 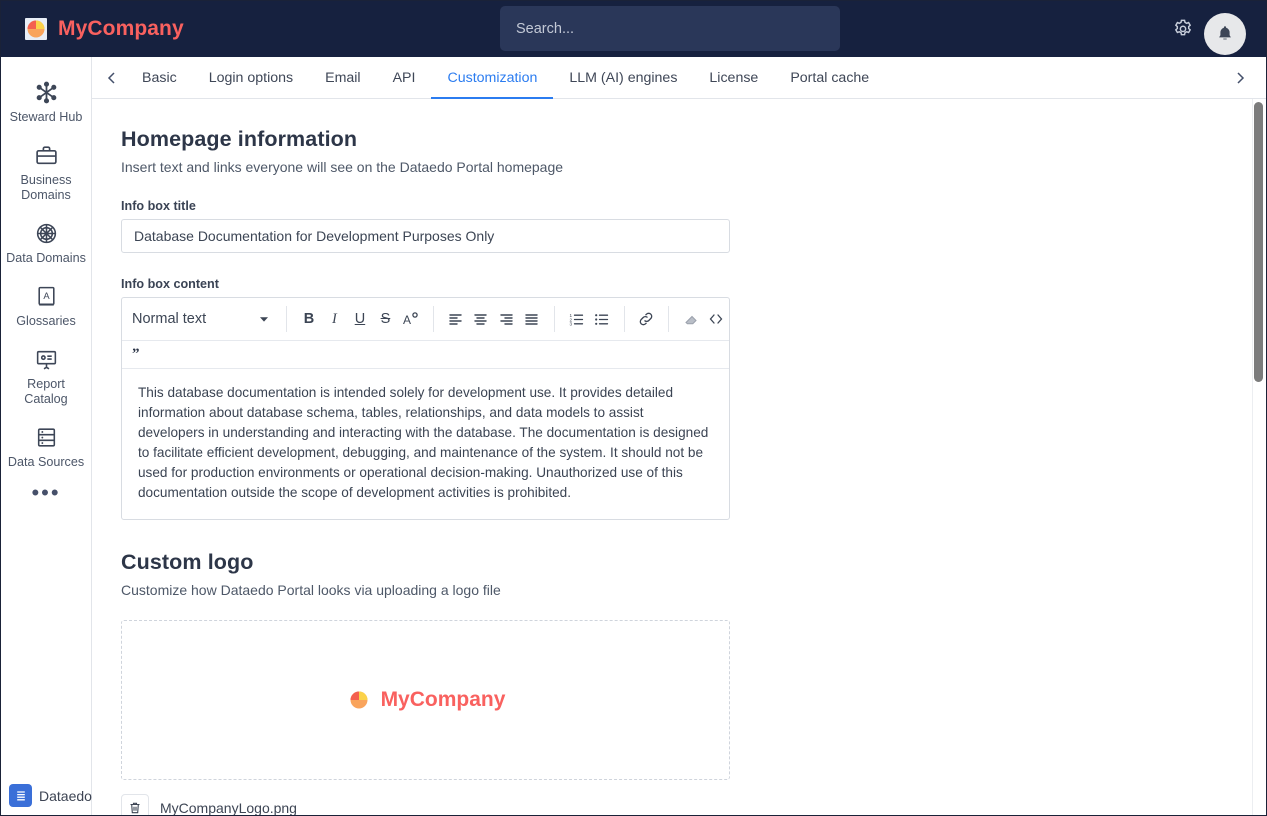 What do you see at coordinates (1258, 242) in the screenshot?
I see `scrollbar-thumb` at bounding box center [1258, 242].